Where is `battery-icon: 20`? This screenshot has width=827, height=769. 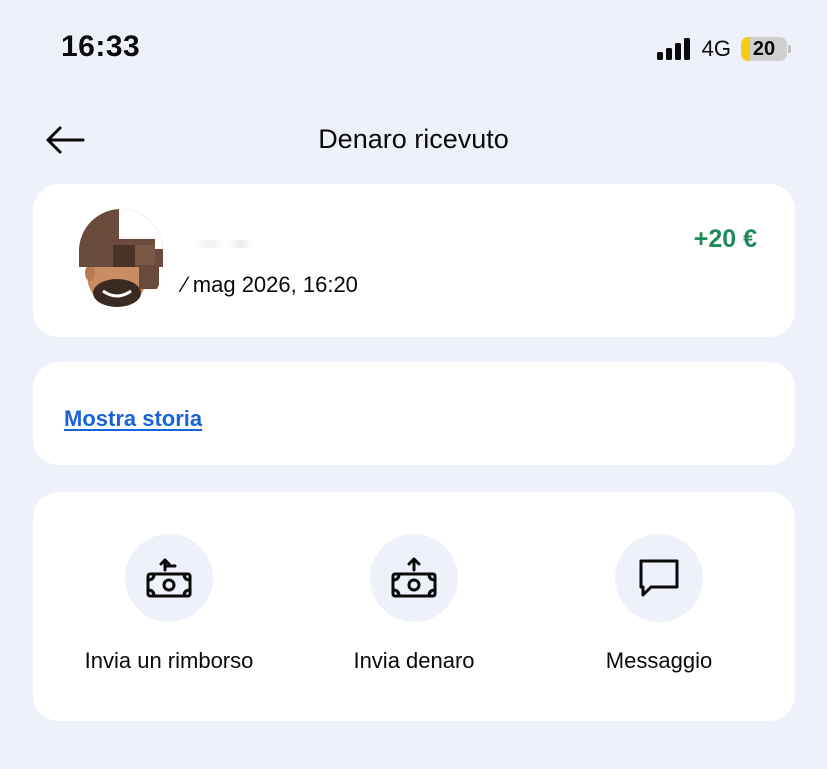 battery-icon: 20 is located at coordinates (764, 49).